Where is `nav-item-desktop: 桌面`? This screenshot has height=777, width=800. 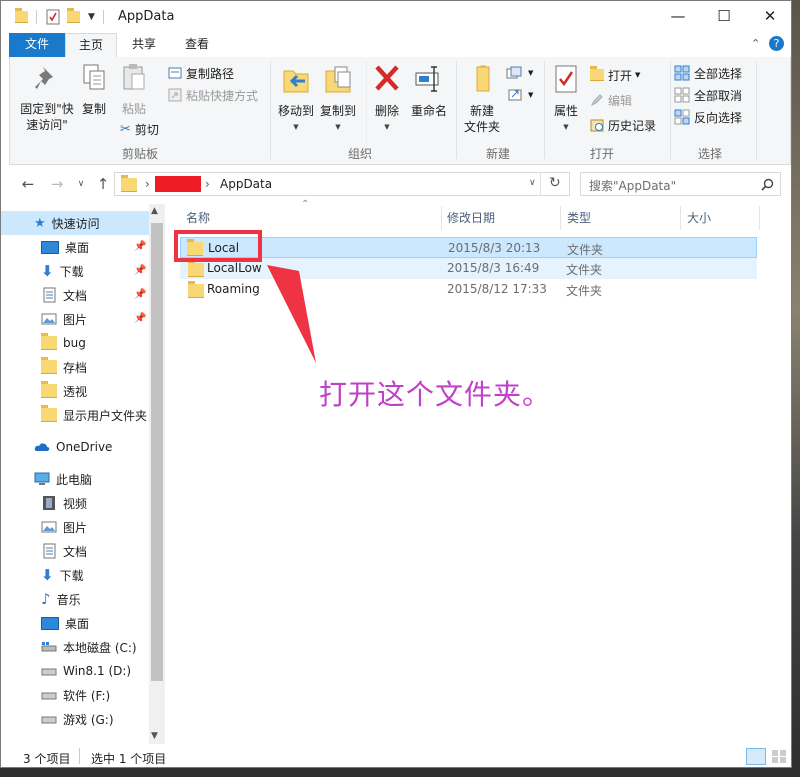
nav-item-desktop: 桌面 is located at coordinates (75, 247).